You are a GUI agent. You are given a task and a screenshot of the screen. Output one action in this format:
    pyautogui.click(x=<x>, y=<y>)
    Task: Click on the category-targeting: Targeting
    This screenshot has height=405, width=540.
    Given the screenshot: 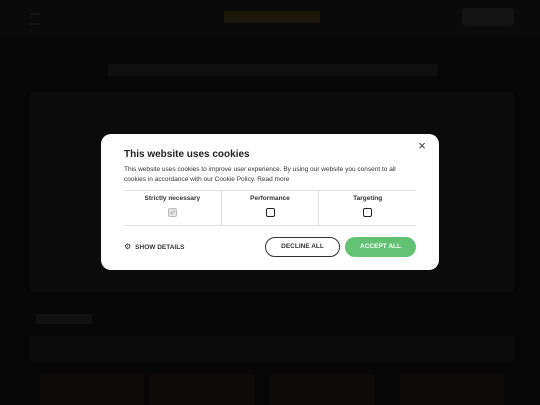 What is the action you would take?
    pyautogui.click(x=367, y=208)
    